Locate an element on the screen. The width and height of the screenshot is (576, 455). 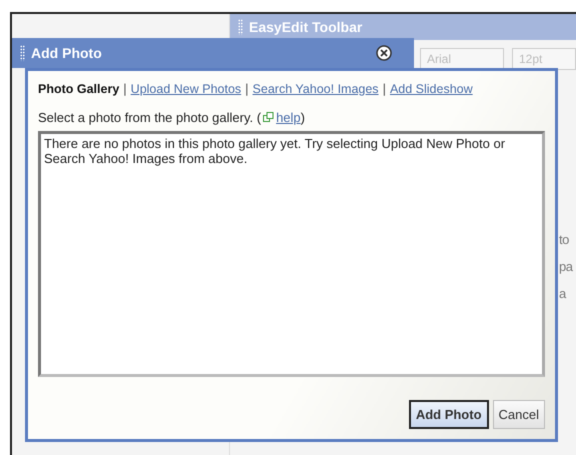
close-icon is located at coordinates (384, 53).